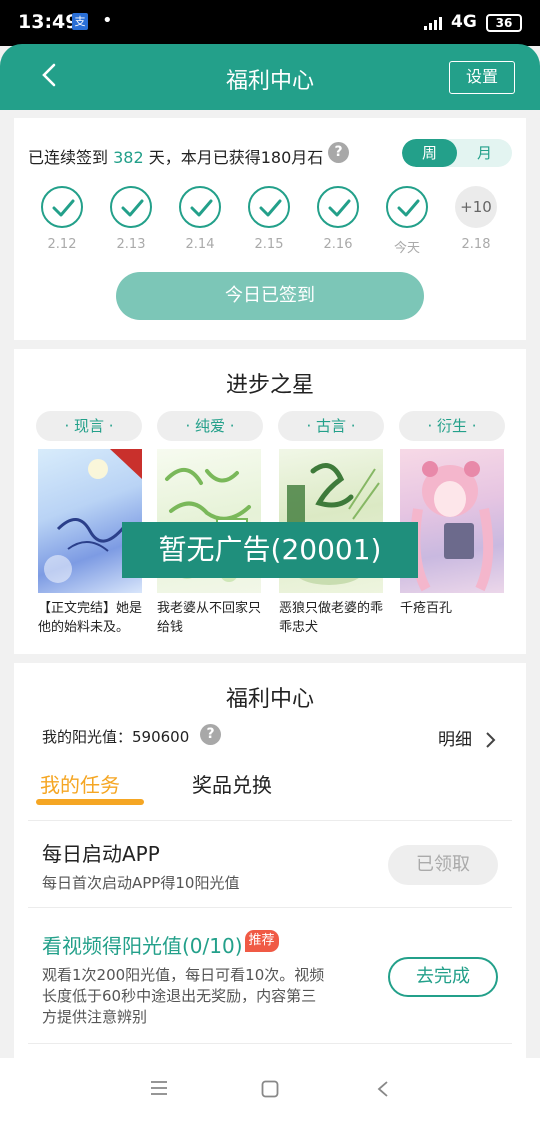 The image size is (540, 1124). Describe the element at coordinates (80, 783) in the screenshot. I see `tab-my-tasks: 我的任务` at that location.